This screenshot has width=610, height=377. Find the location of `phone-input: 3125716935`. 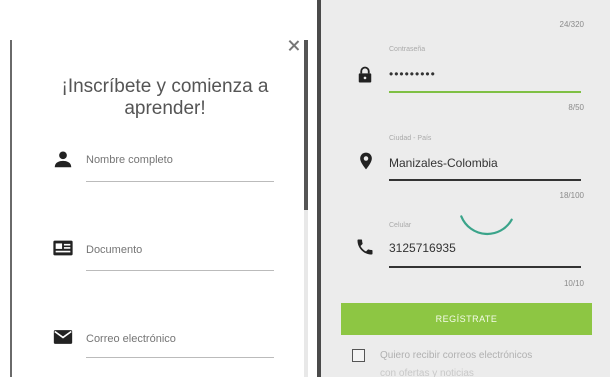

phone-input: 3125716935 is located at coordinates (422, 248).